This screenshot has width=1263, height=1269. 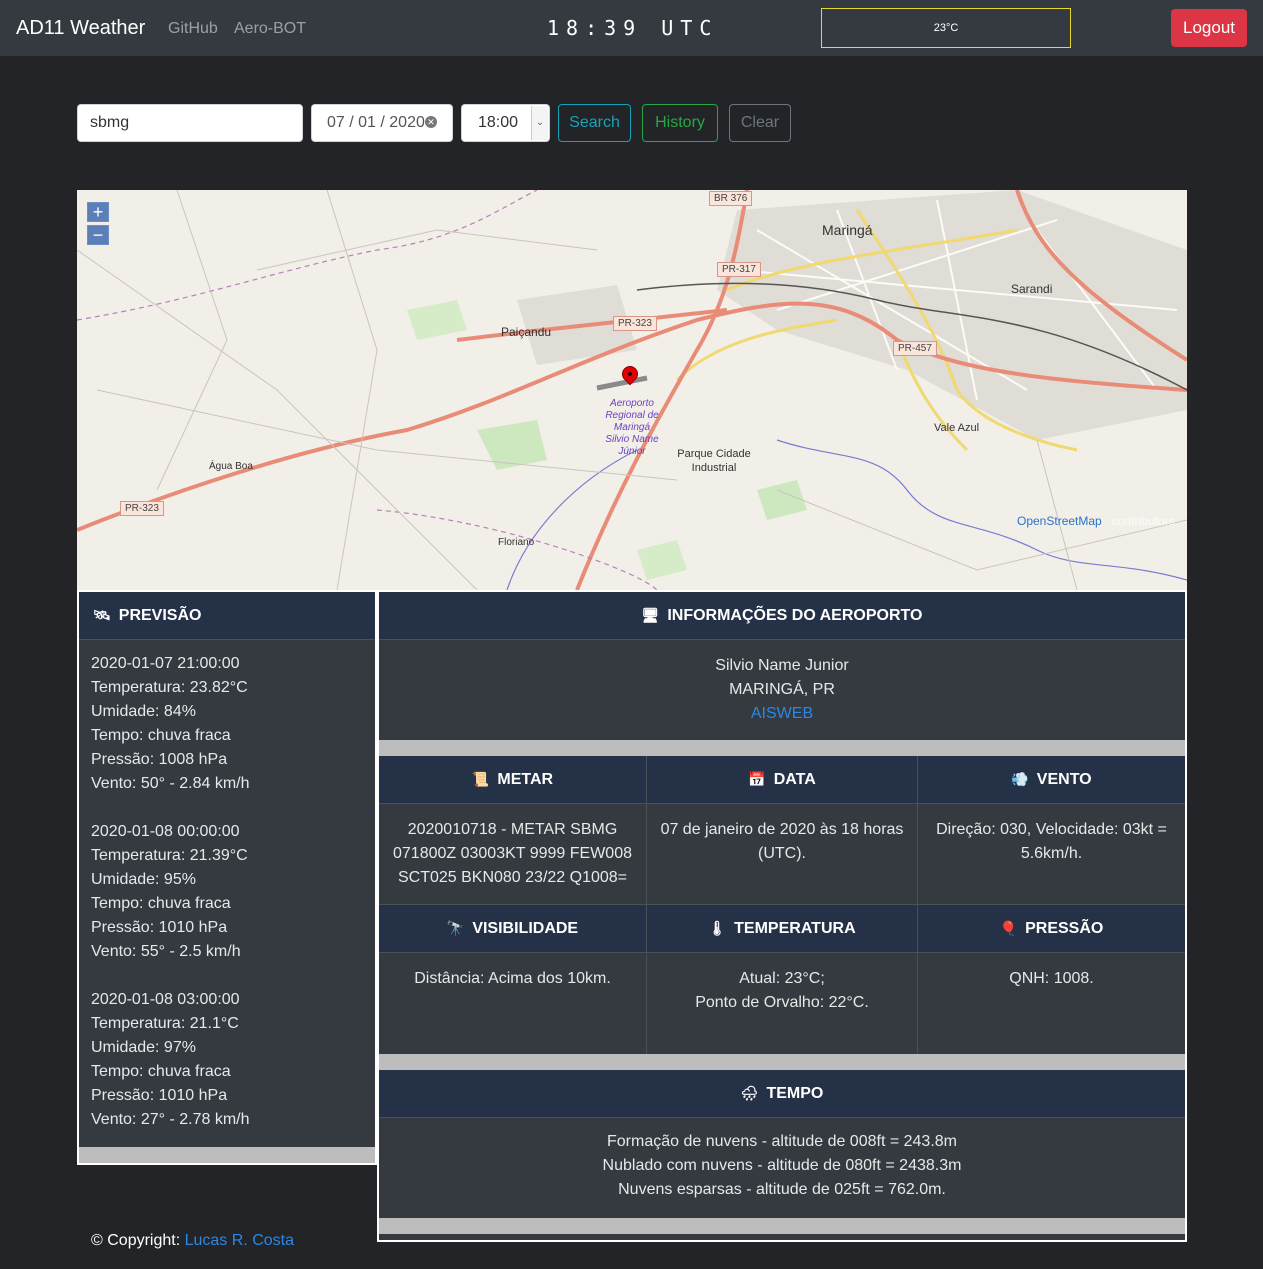 I want to click on clear-date-icon: ✕, so click(x=431, y=122).